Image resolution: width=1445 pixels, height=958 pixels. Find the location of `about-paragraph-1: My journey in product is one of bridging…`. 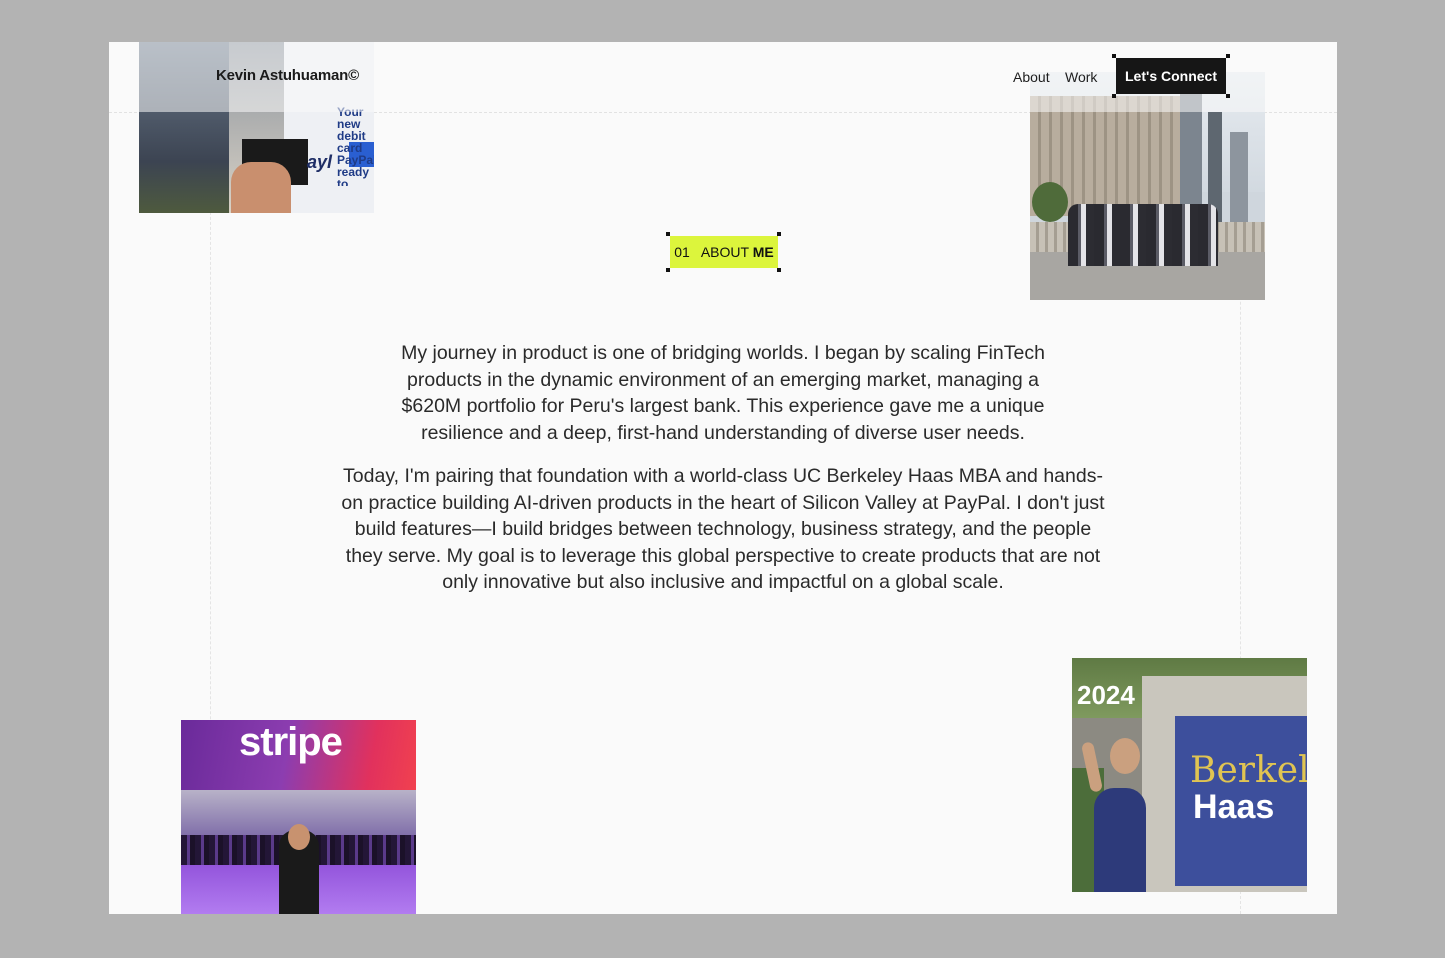

about-paragraph-1: My journey in product is one of bridging… is located at coordinates (723, 393).